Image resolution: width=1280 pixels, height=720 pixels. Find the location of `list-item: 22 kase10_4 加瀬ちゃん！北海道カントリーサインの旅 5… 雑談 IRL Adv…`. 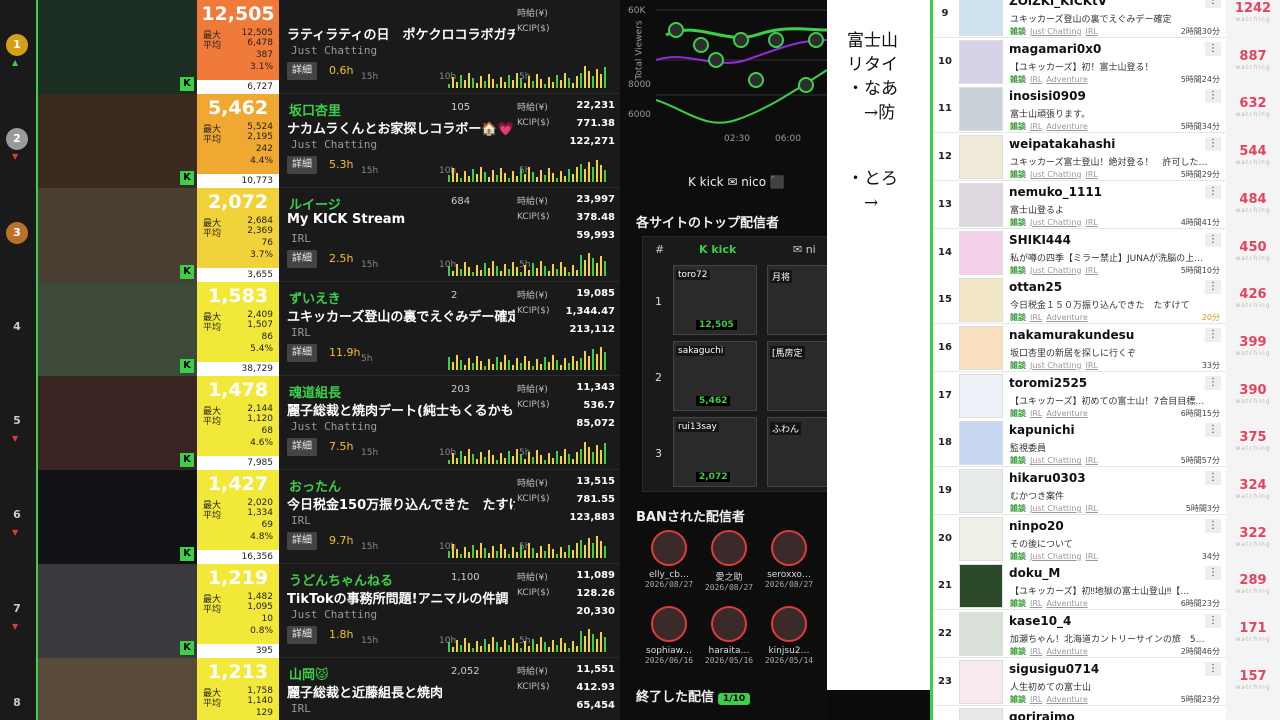

list-item: 22 kase10_4 加瀬ちゃん！北海道カントリーサインの旅 5… 雑談 IRL Adv… is located at coordinates (1106, 634).